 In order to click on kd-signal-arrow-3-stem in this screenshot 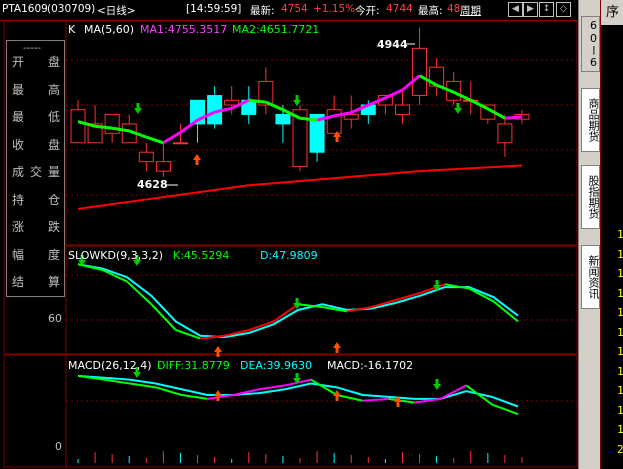, I will do `click(218, 354)`.